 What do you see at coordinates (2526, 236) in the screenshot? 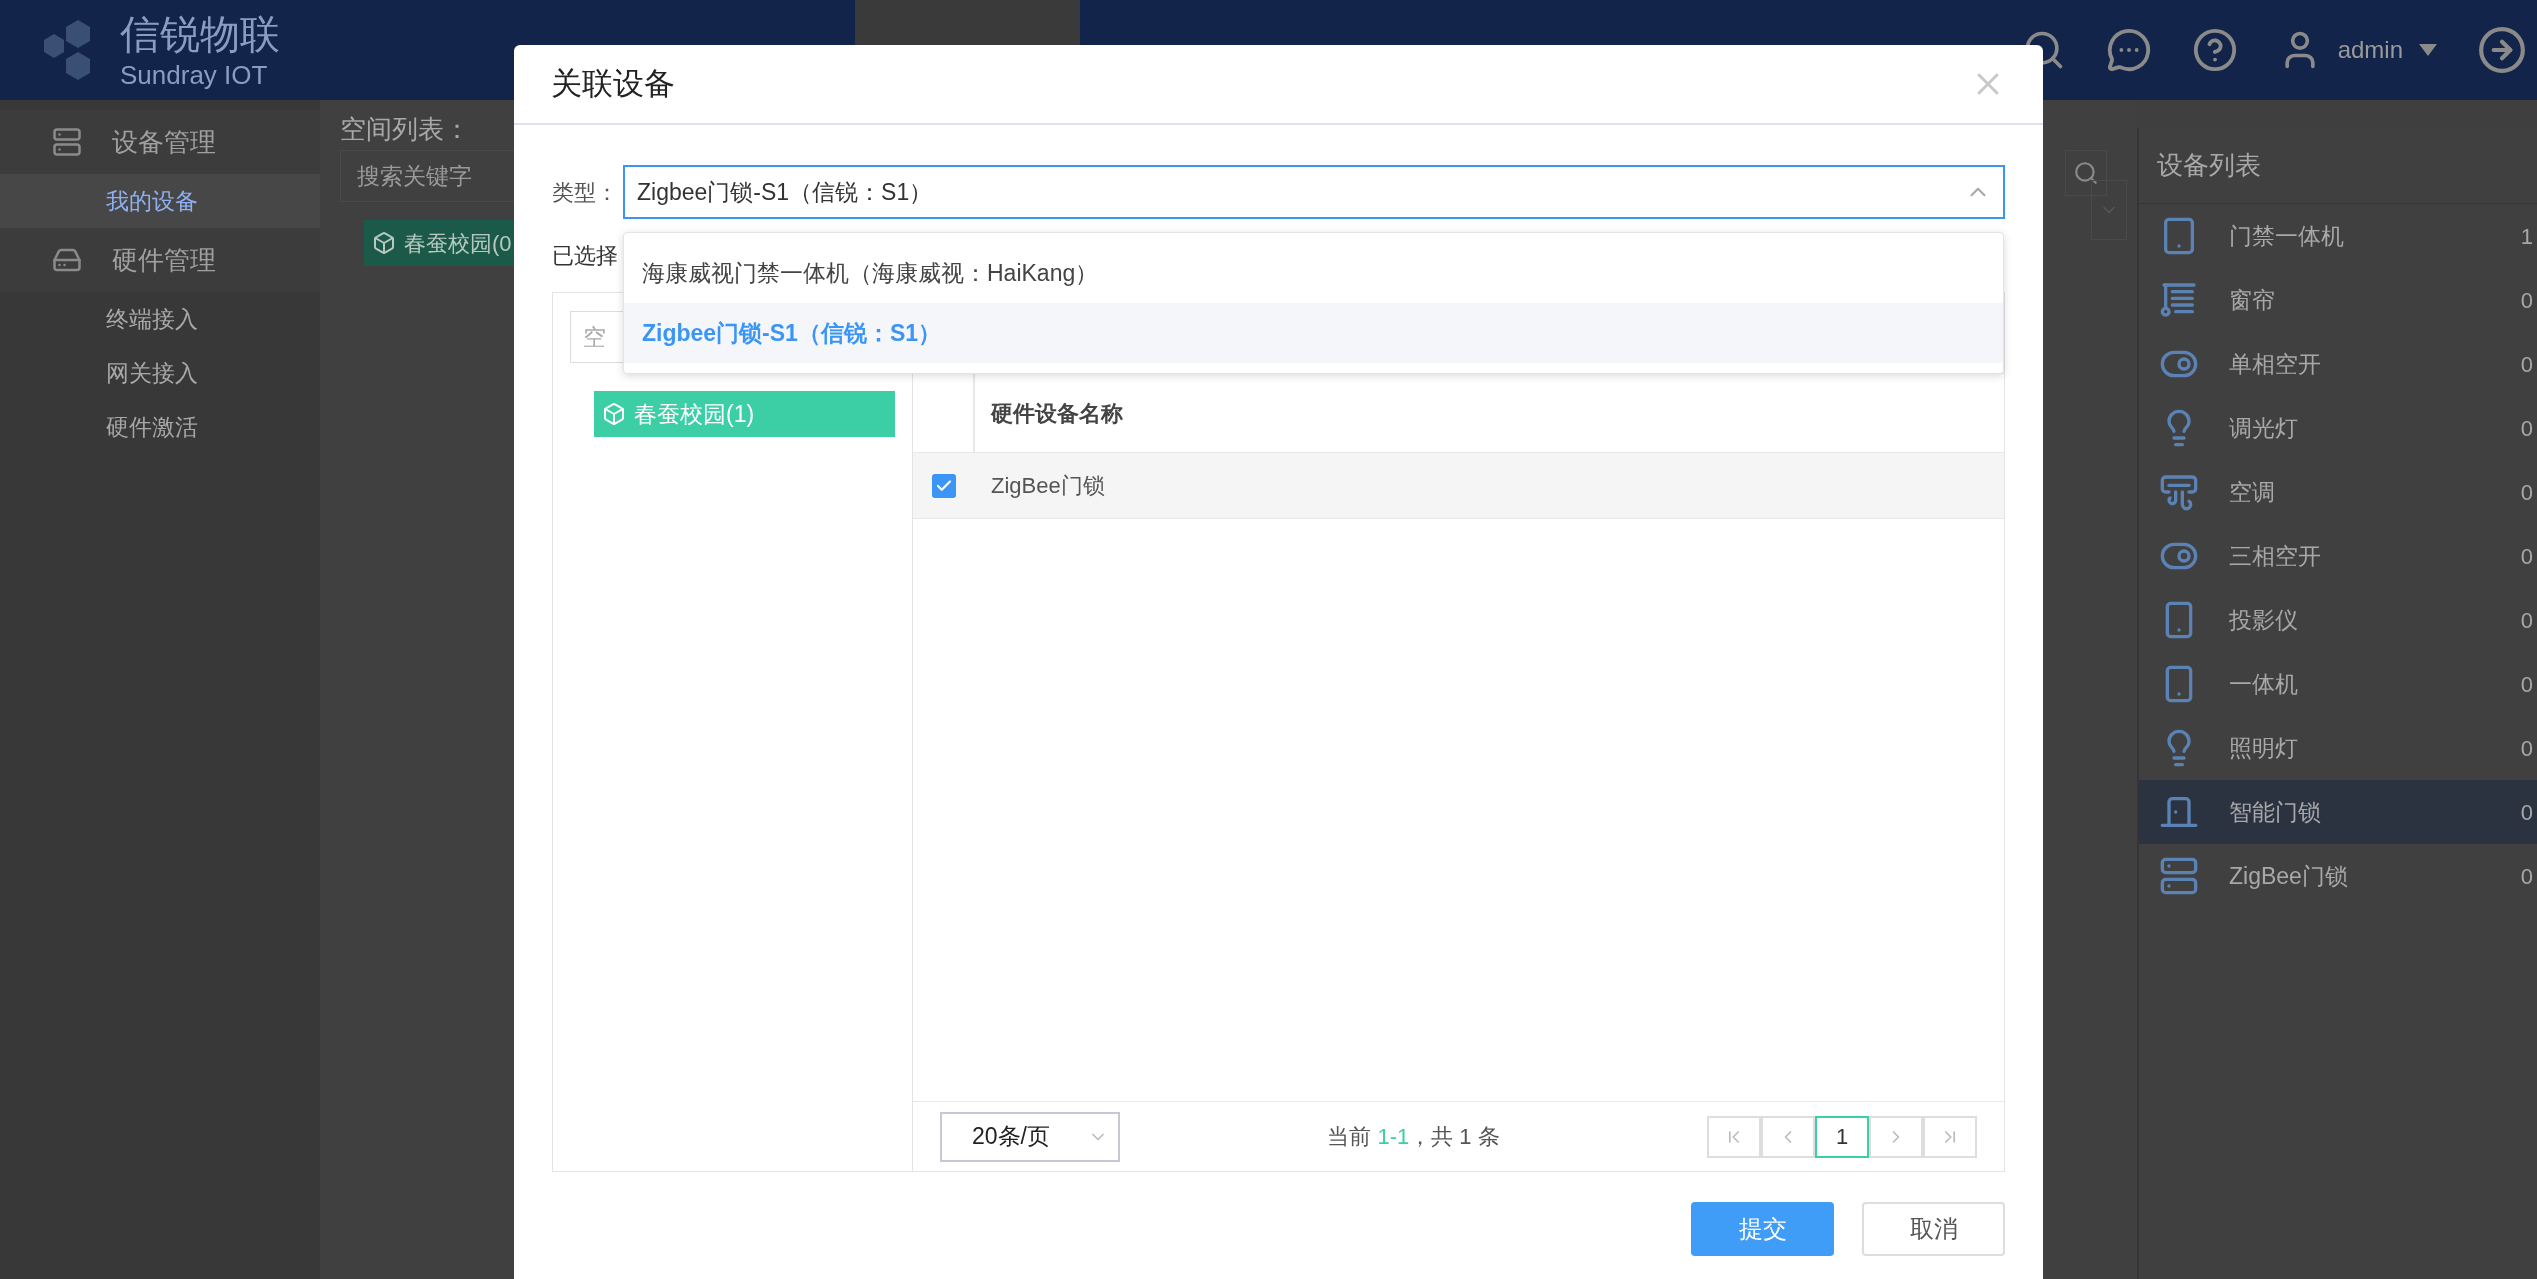
I see `device-count: 1` at bounding box center [2526, 236].